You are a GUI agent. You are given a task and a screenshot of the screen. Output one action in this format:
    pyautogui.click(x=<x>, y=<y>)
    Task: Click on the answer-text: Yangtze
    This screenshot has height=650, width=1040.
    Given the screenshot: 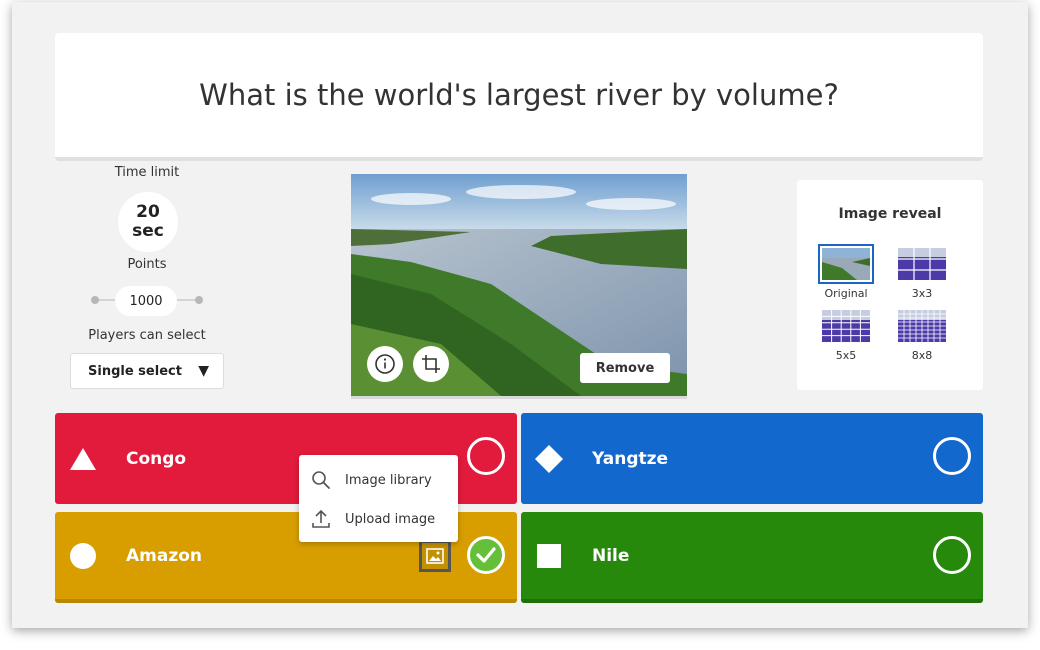 What is the action you would take?
    pyautogui.click(x=630, y=459)
    